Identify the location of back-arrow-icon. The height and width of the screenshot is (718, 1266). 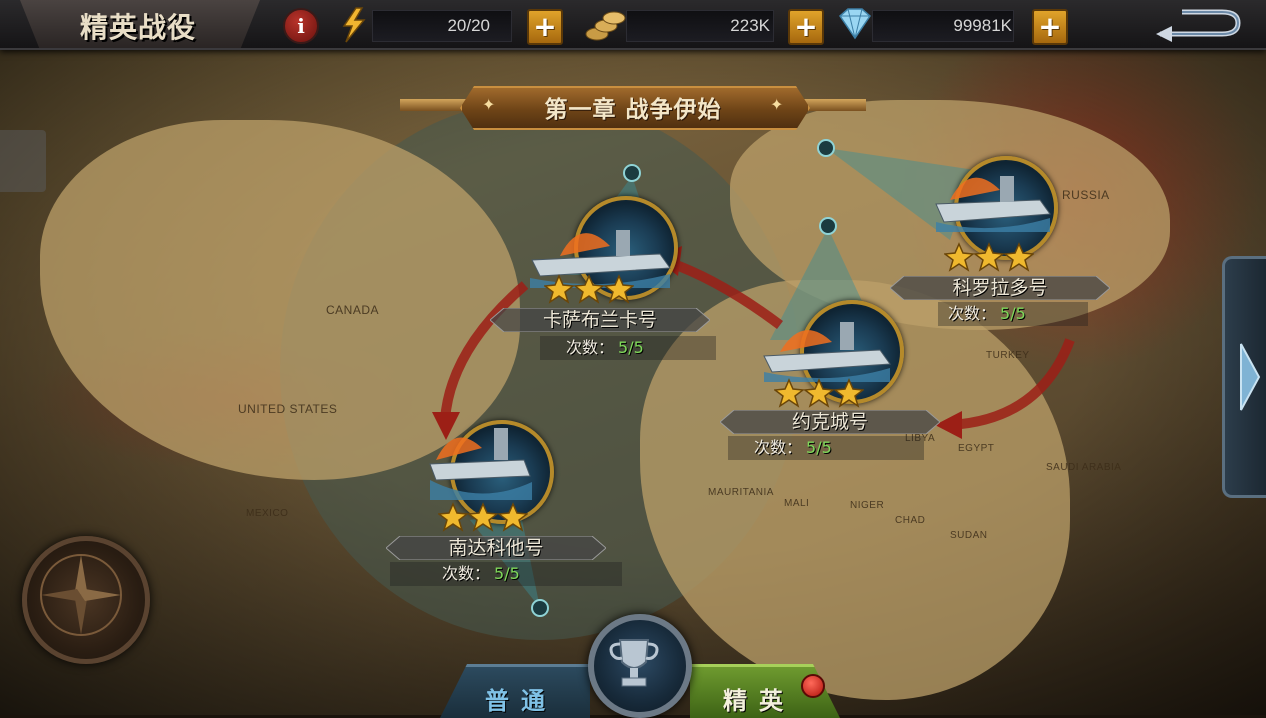
(1198, 24).